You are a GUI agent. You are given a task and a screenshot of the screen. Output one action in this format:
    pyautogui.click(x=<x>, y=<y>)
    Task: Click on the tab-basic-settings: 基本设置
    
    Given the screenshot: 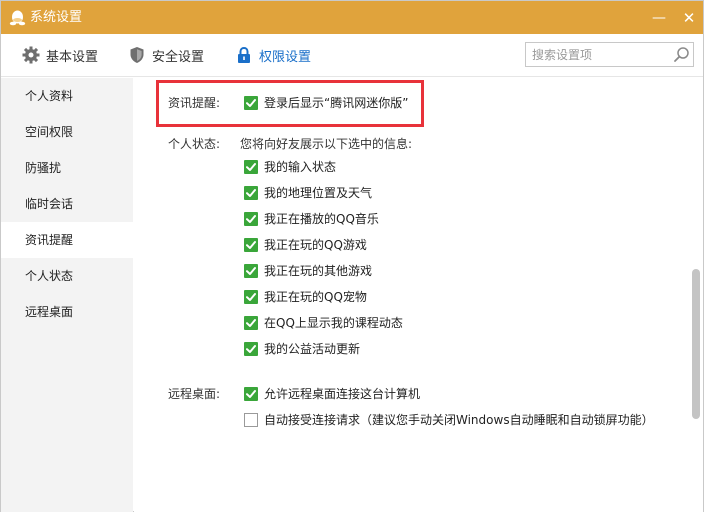 What is the action you would take?
    pyautogui.click(x=60, y=55)
    